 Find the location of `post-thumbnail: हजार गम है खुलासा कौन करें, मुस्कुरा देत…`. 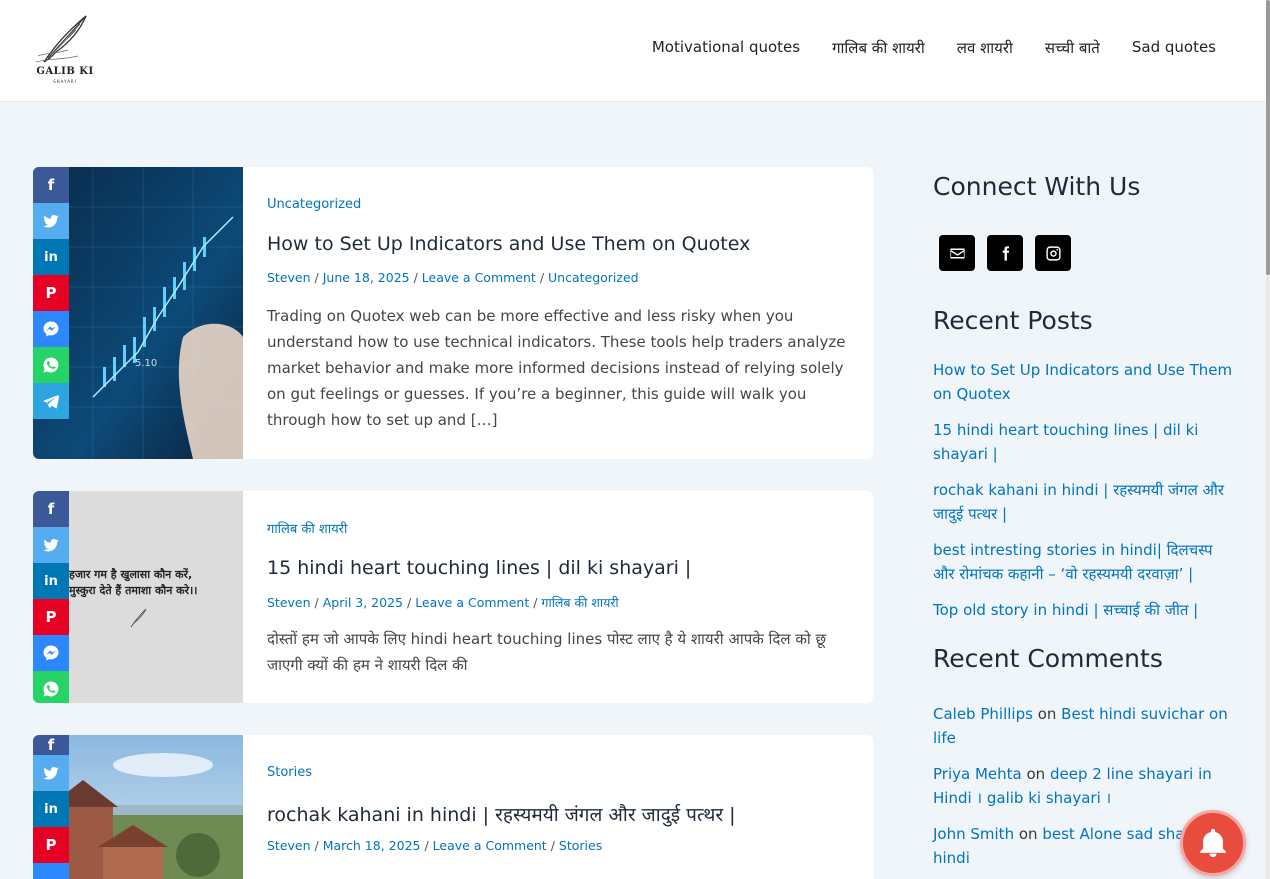

post-thumbnail: हजार गम है खुलासा कौन करें, मुस्कुरा देत… is located at coordinates (138, 597).